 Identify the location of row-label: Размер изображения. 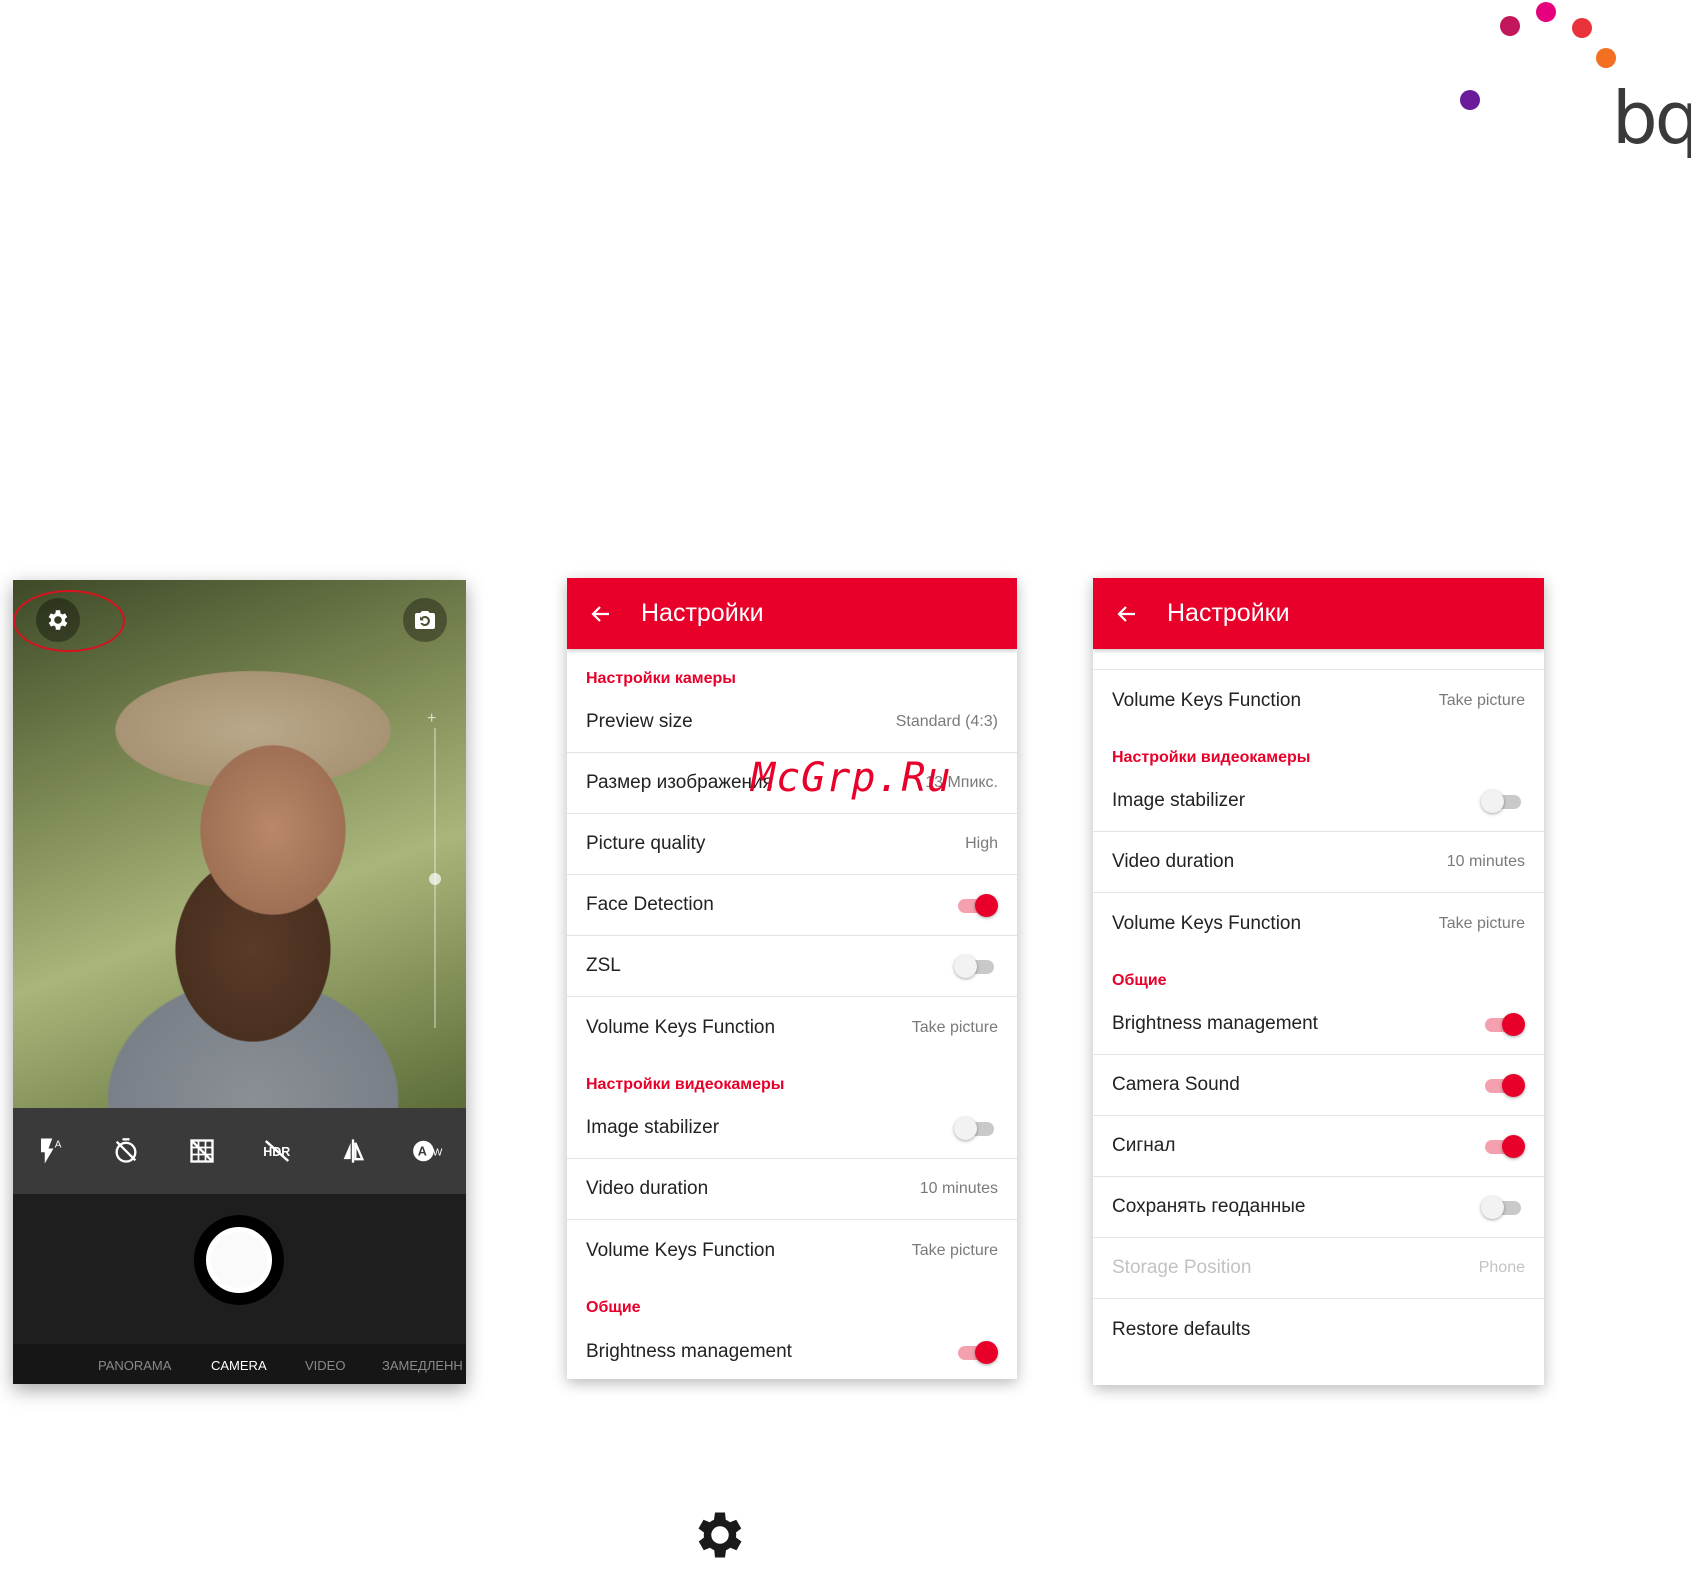
(679, 782).